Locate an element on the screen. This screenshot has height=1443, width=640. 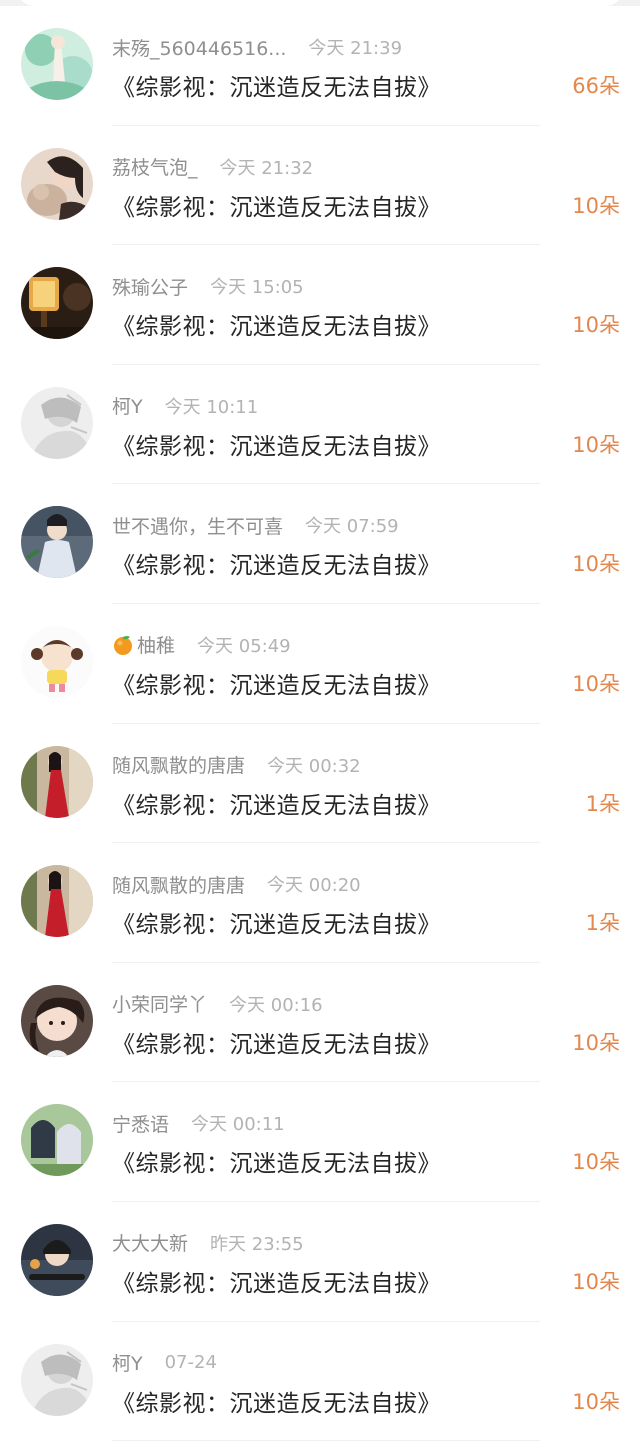
record-meta: 柯Y 今天 10:11 is located at coordinates (185, 406).